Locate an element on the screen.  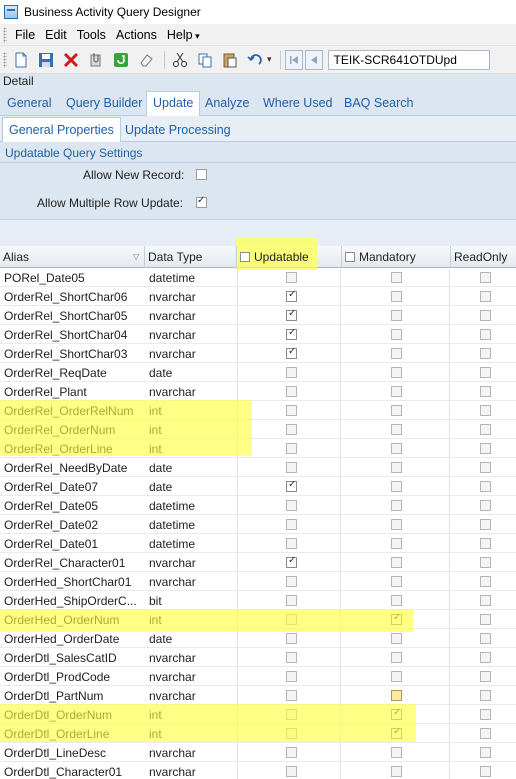
table-row: OrderDtl_ProdCode nvarchar is located at coordinates (258, 676).